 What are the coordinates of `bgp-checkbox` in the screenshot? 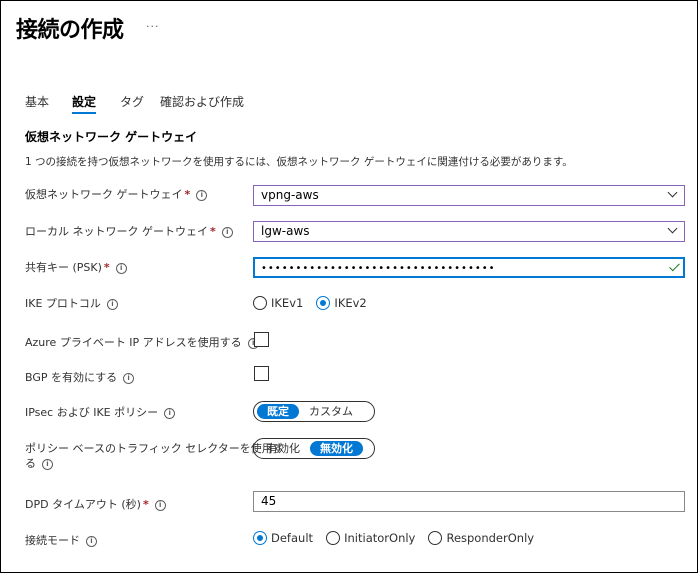 It's located at (261, 373).